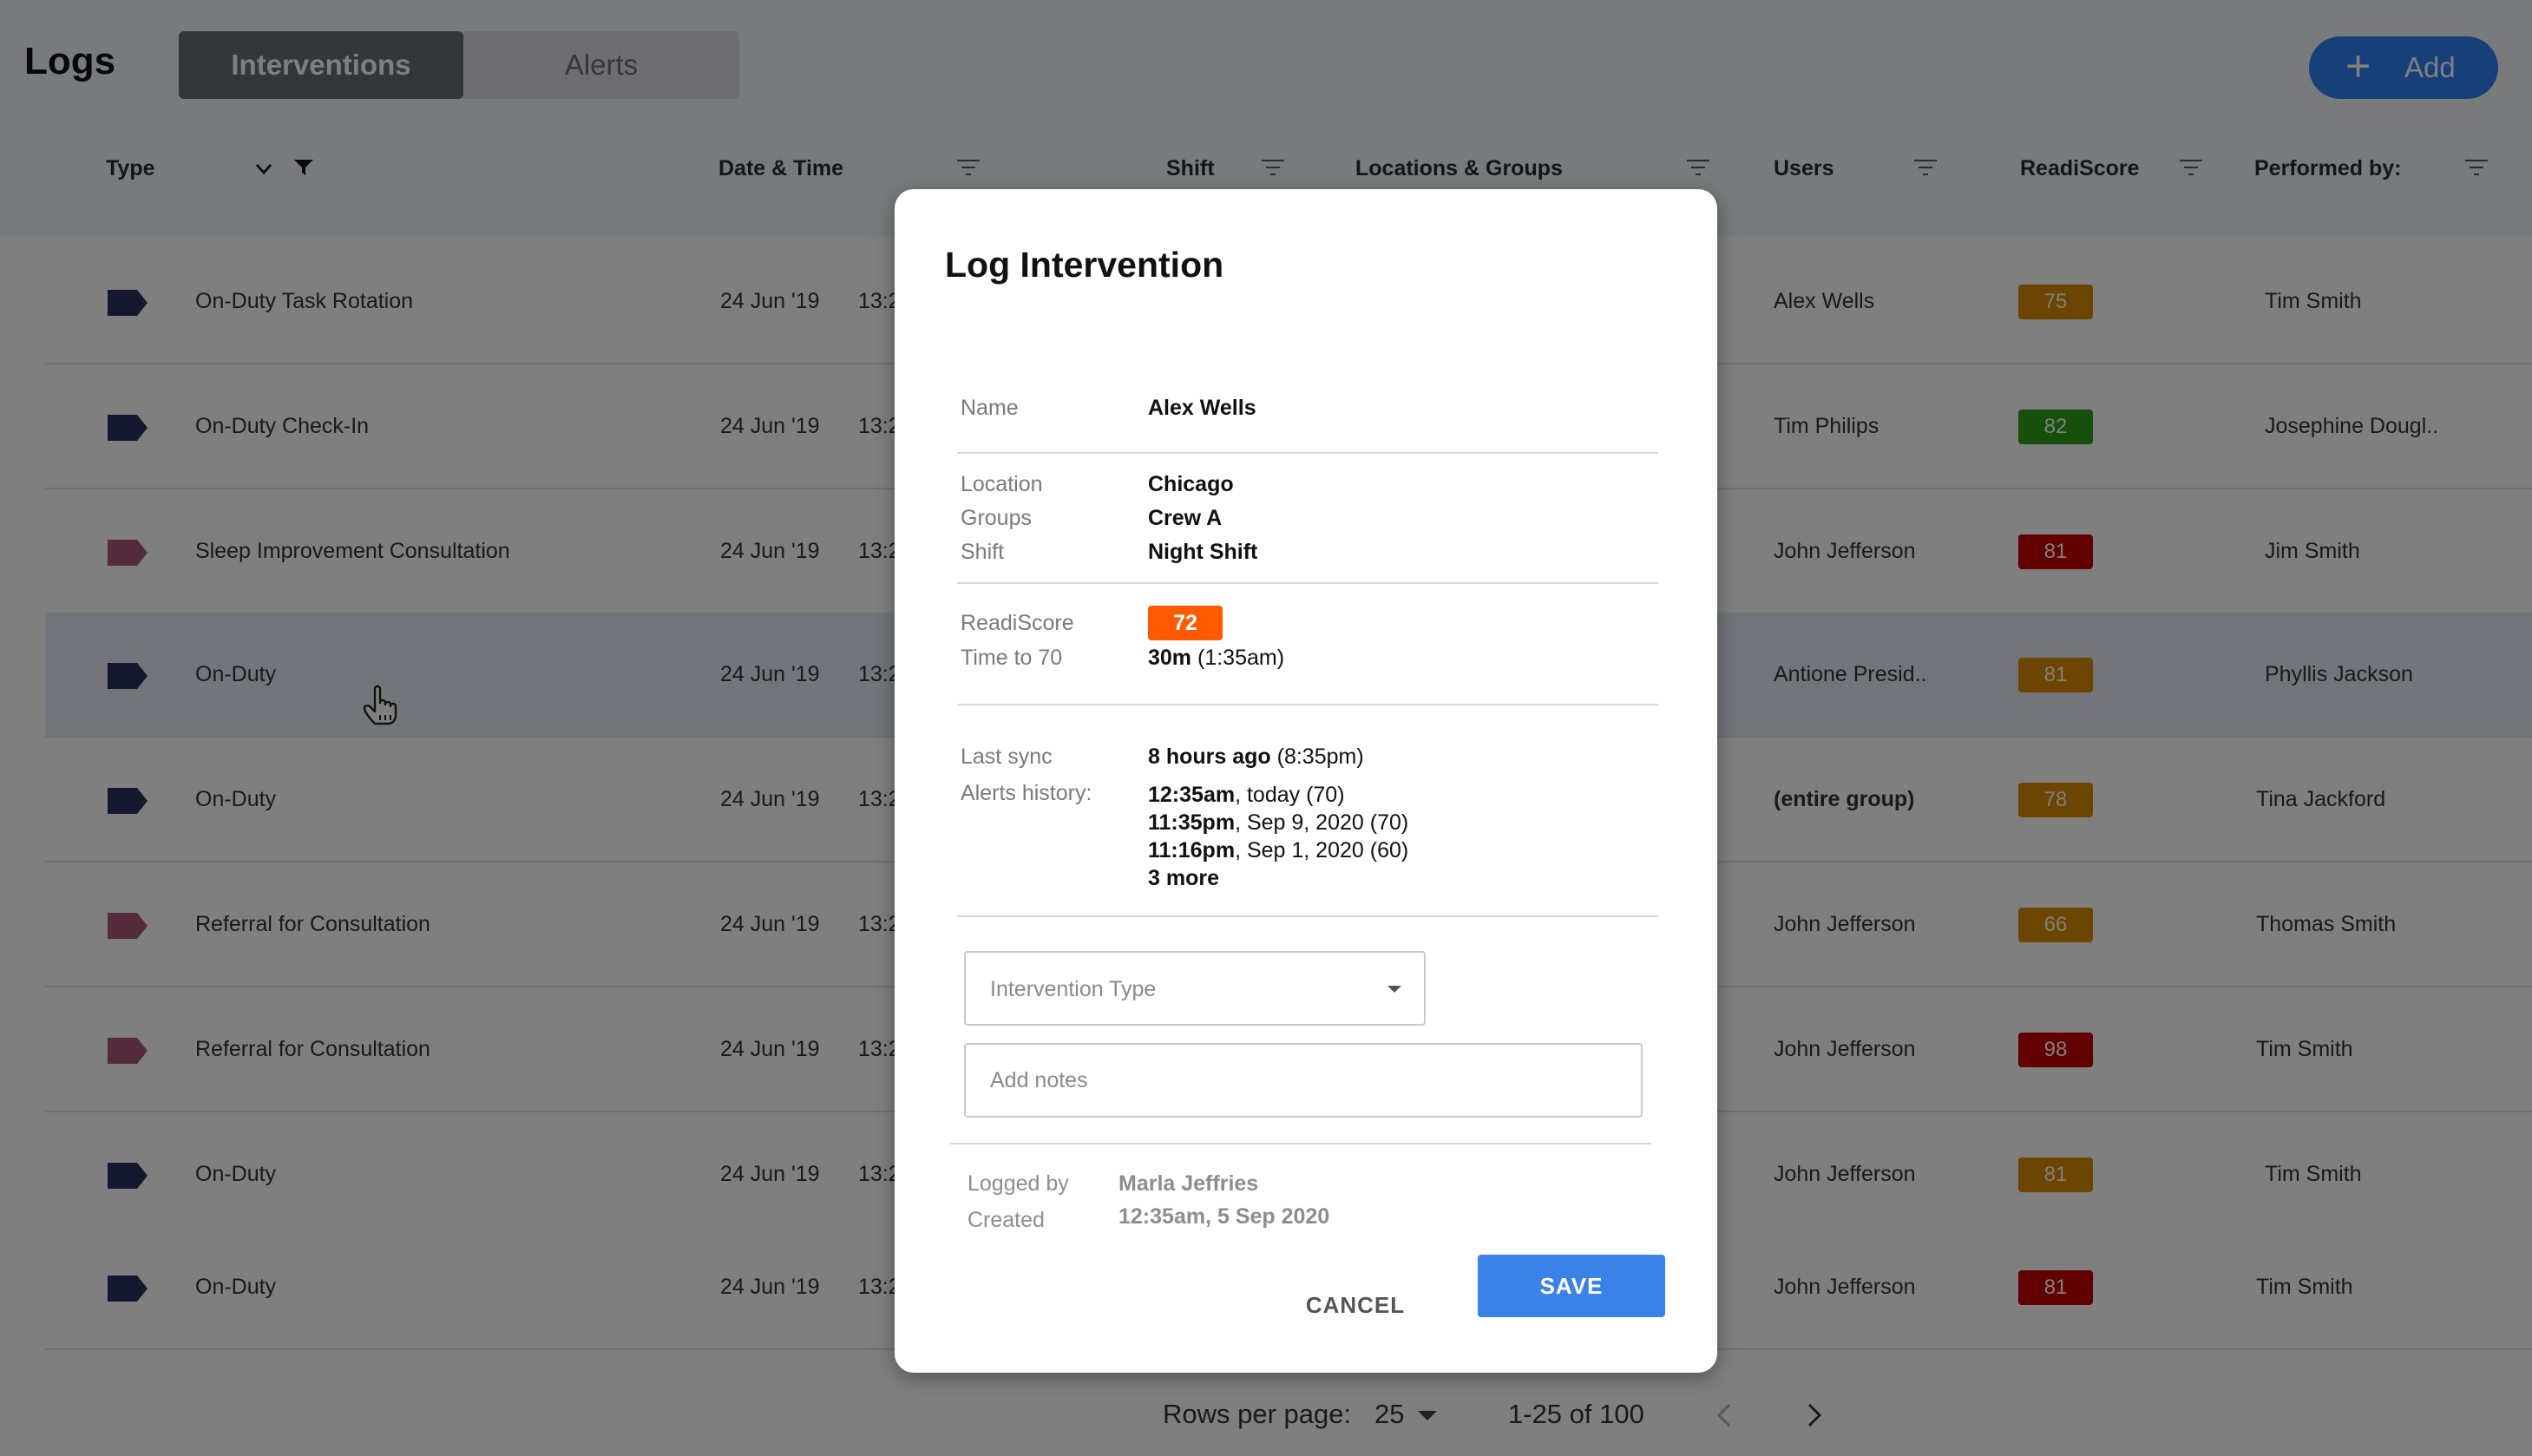  I want to click on time-to-value: 30m (1:35am), so click(1216, 658).